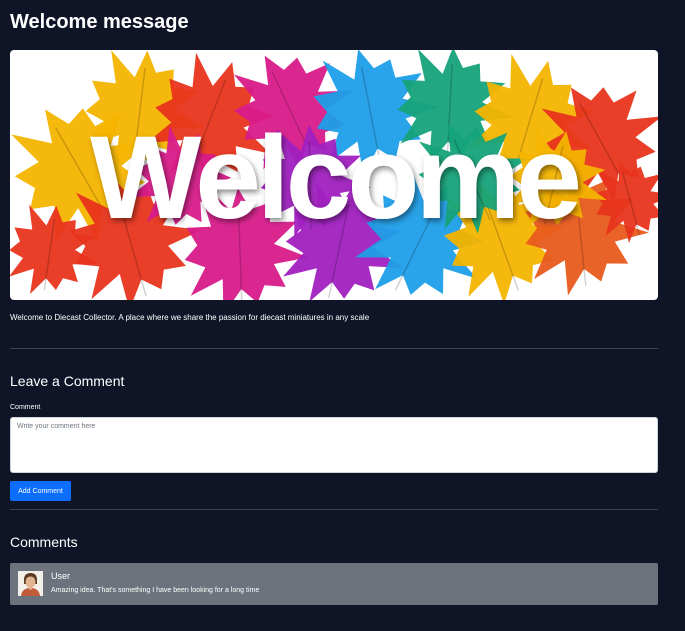  What do you see at coordinates (25, 407) in the screenshot?
I see `comment-field-label: Comment` at bounding box center [25, 407].